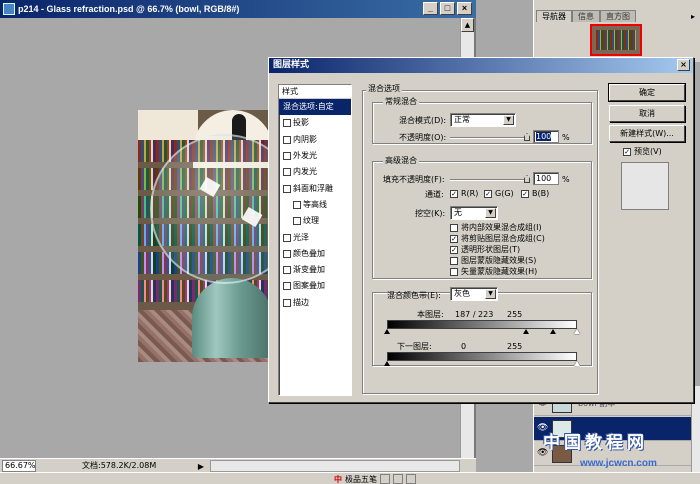 This screenshot has height=484, width=700. I want to click on this-layer-white-split-slider, so click(553, 331).